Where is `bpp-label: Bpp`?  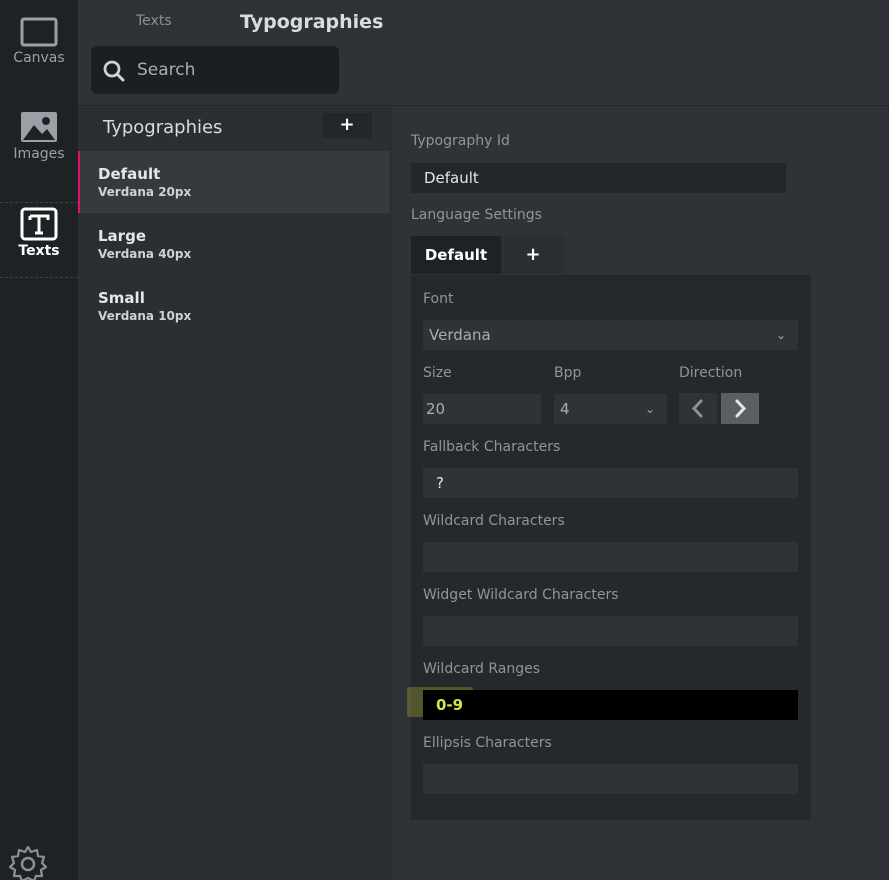 bpp-label: Bpp is located at coordinates (568, 373).